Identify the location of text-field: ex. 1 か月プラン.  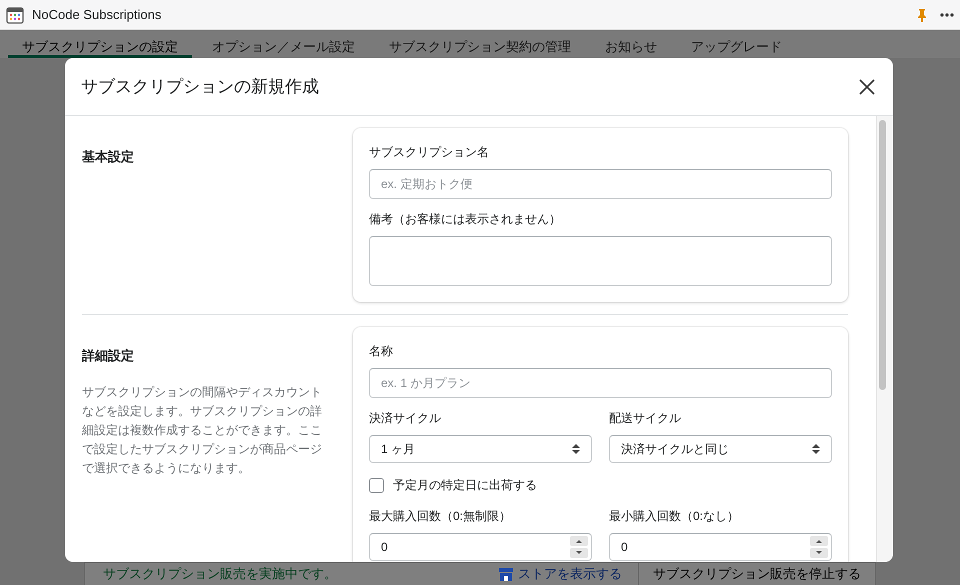
(600, 383).